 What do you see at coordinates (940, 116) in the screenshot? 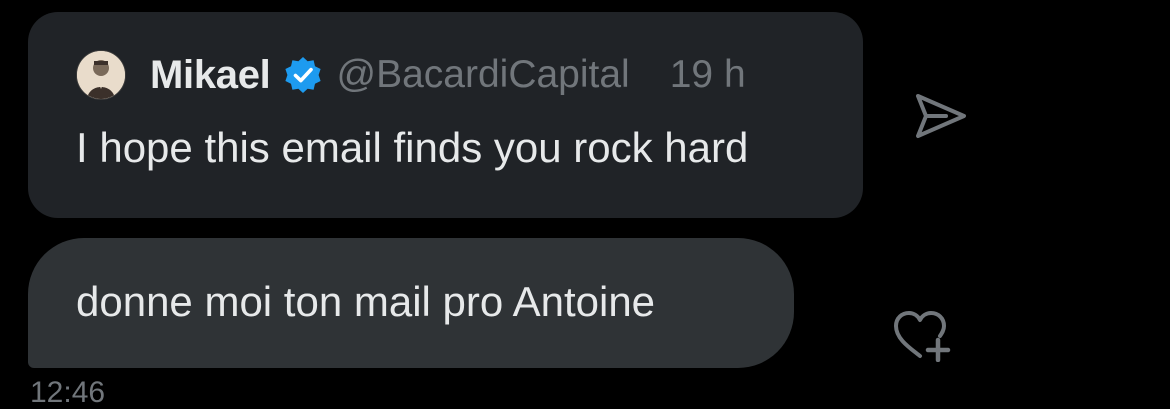
I see `send-arrow-icon` at bounding box center [940, 116].